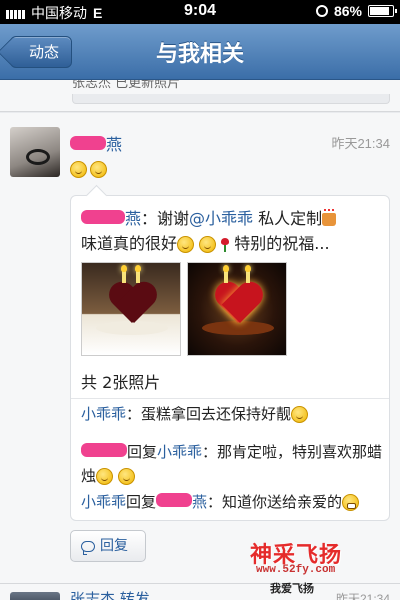  I want to click on photo-count: 共 2张照片, so click(121, 382).